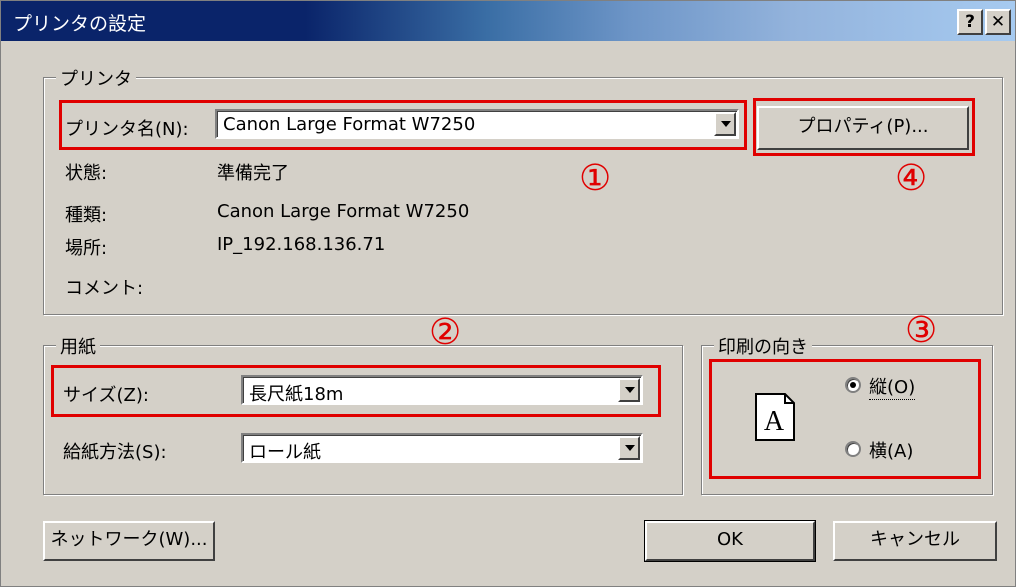  I want to click on location-label: 場所:, so click(86, 248).